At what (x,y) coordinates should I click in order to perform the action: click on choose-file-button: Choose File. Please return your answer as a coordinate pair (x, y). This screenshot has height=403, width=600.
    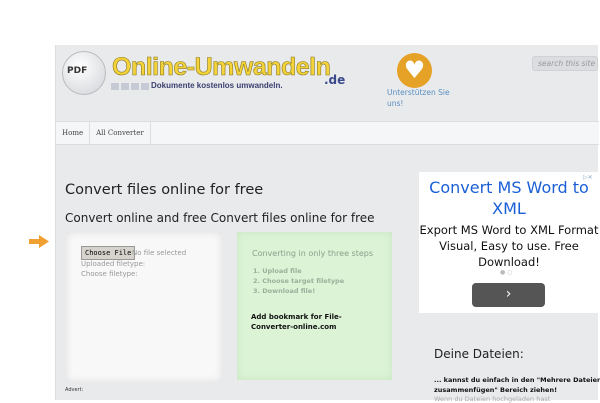
    Looking at the image, I should click on (108, 253).